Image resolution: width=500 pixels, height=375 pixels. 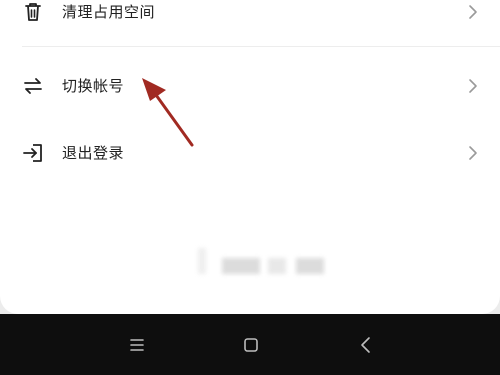 I want to click on menu-icon, so click(x=137, y=345).